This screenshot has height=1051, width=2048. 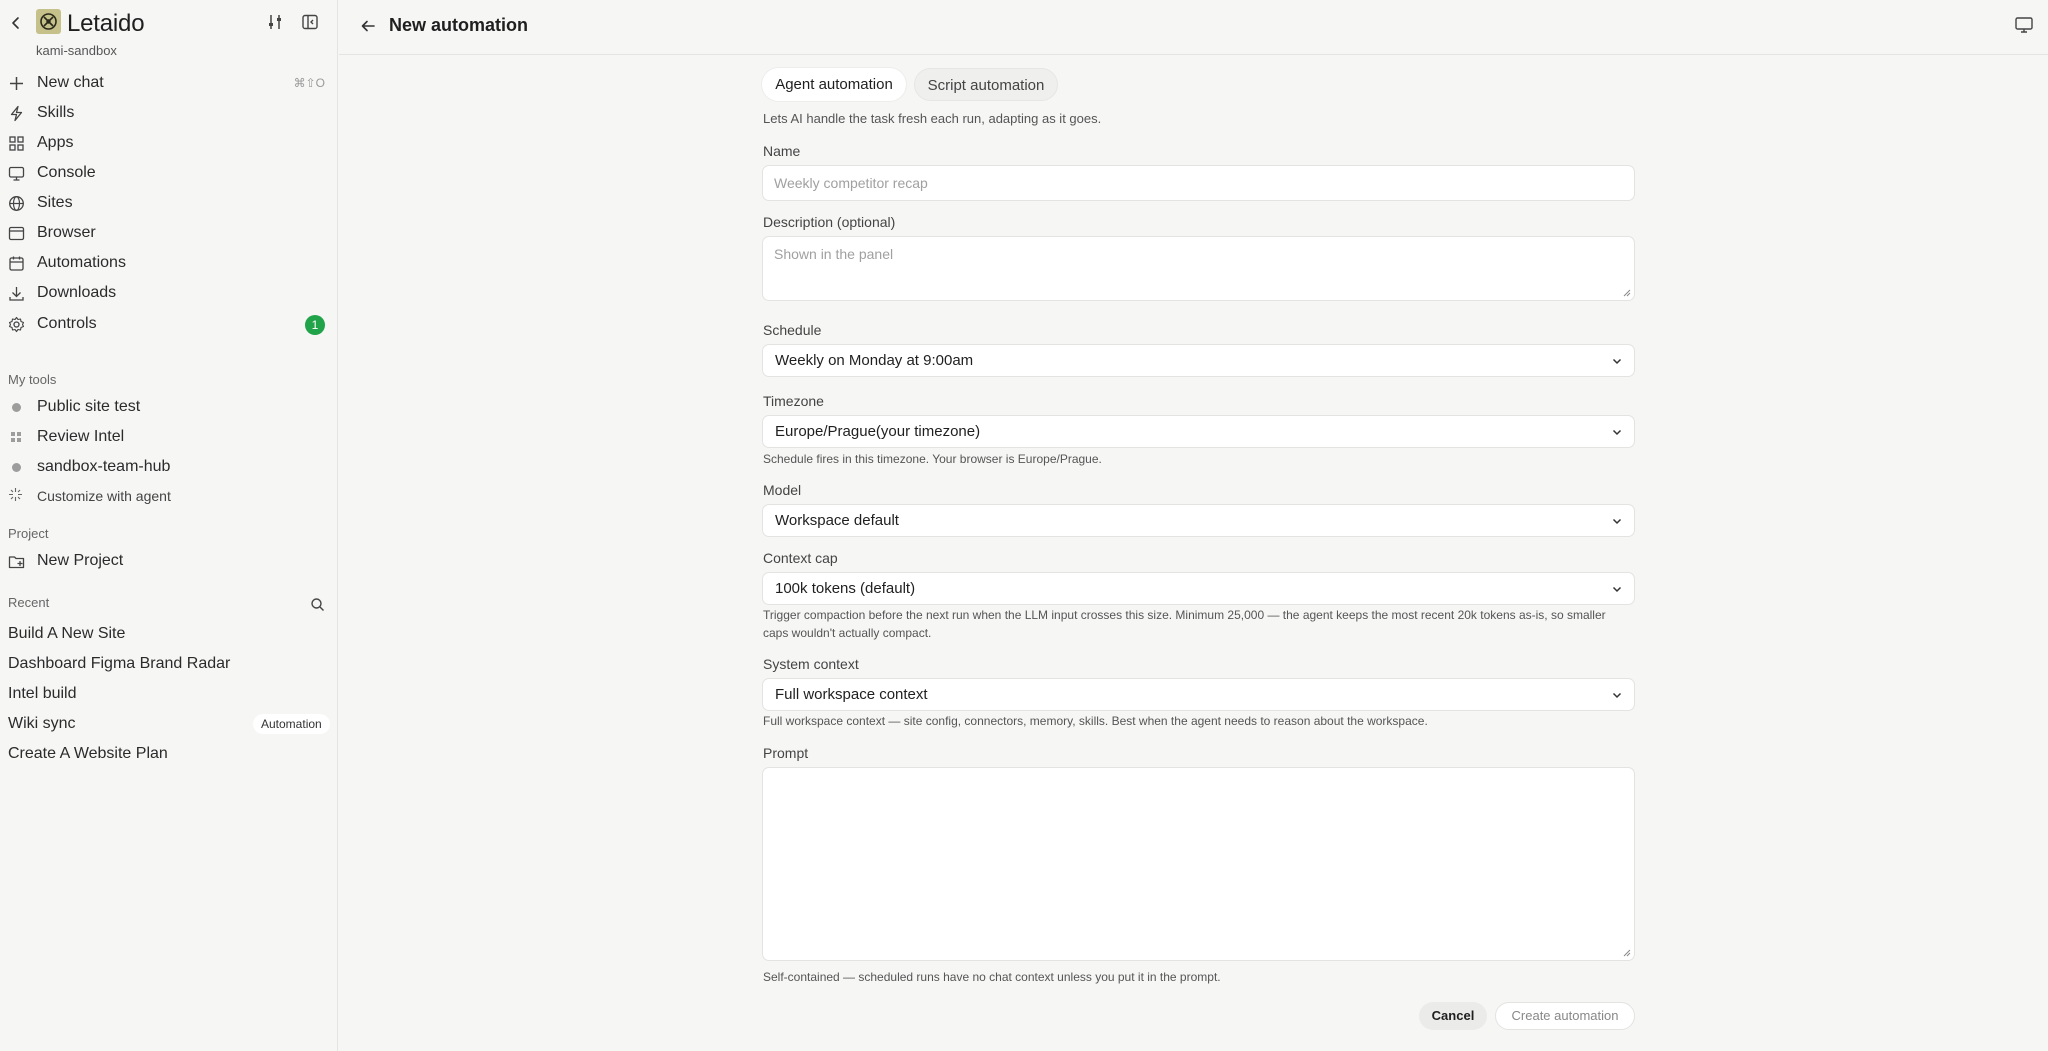 What do you see at coordinates (168, 694) in the screenshot?
I see `recent-item: Intel build` at bounding box center [168, 694].